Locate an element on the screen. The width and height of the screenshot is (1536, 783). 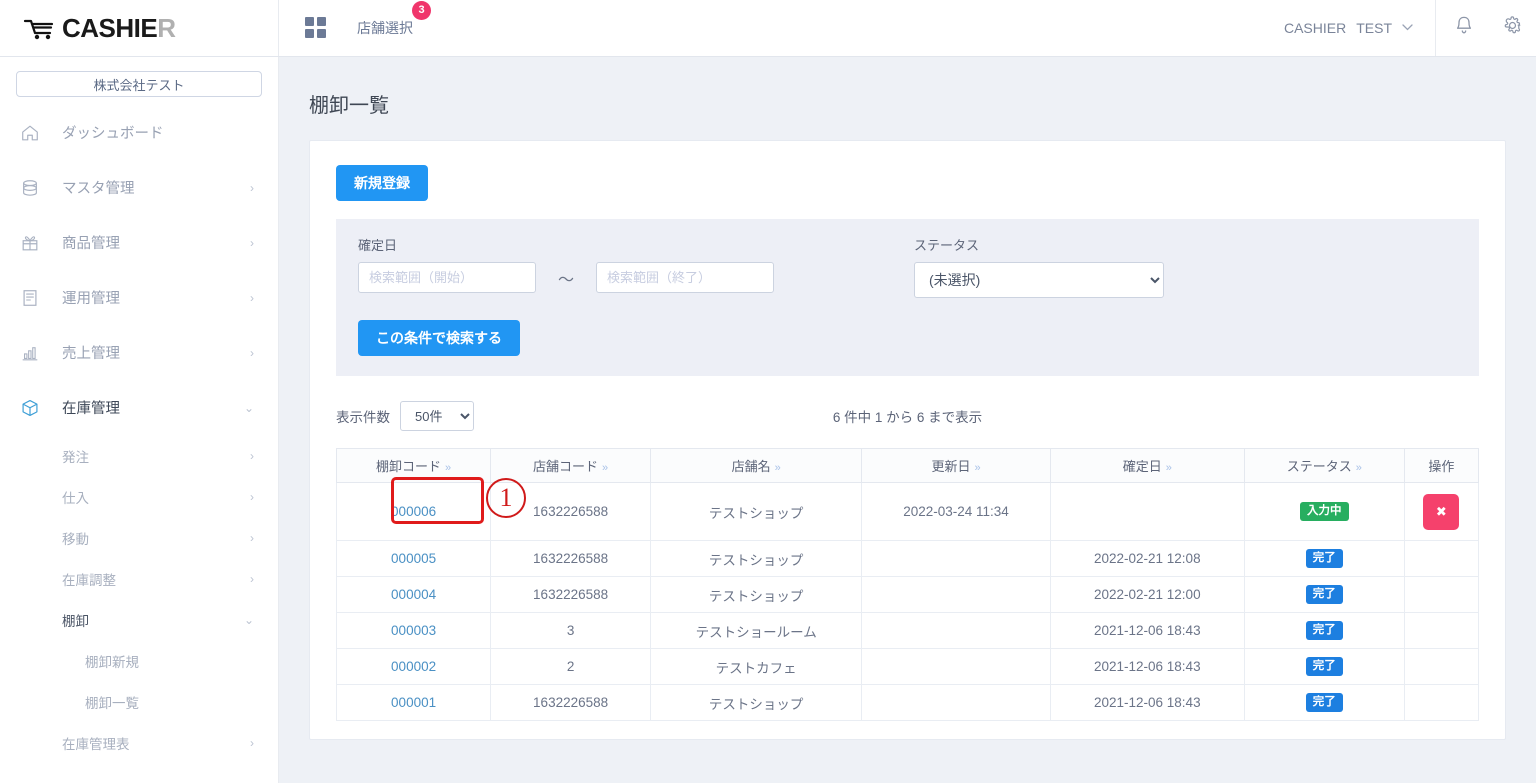
cell-stocktaking-code: 000004 is located at coordinates (413, 594).